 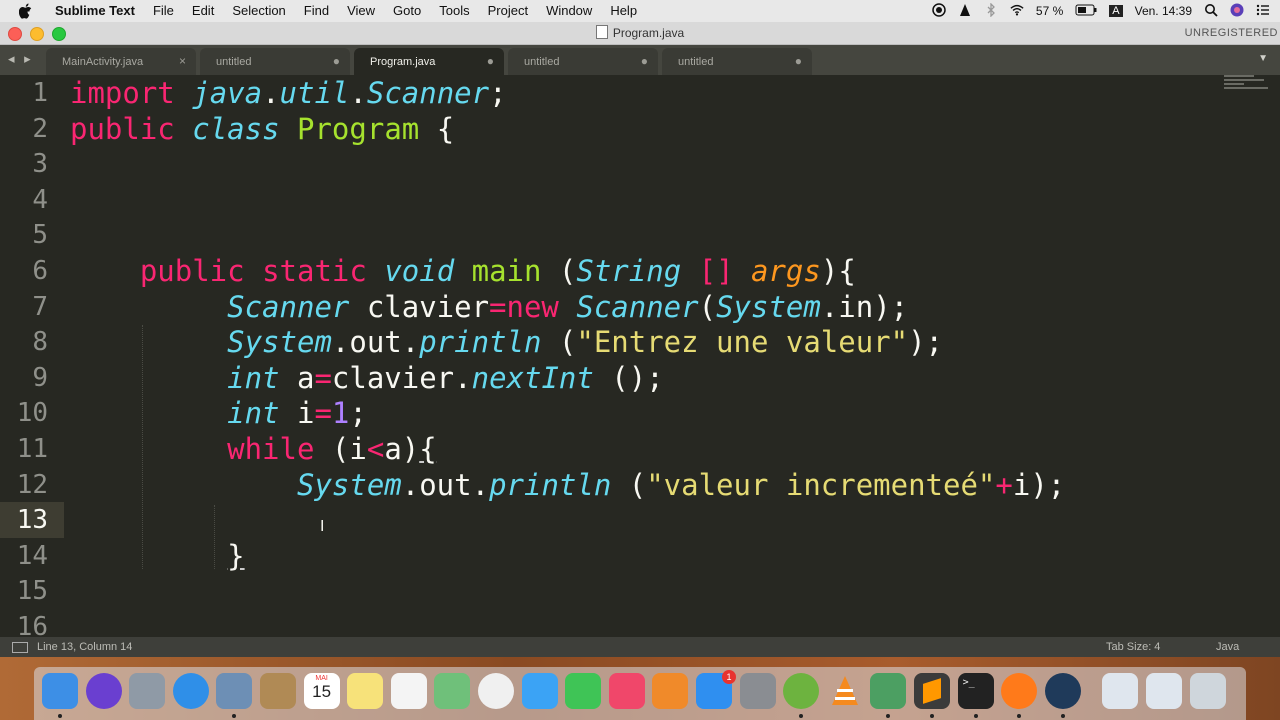 What do you see at coordinates (60, 691) in the screenshot?
I see `finder-icon` at bounding box center [60, 691].